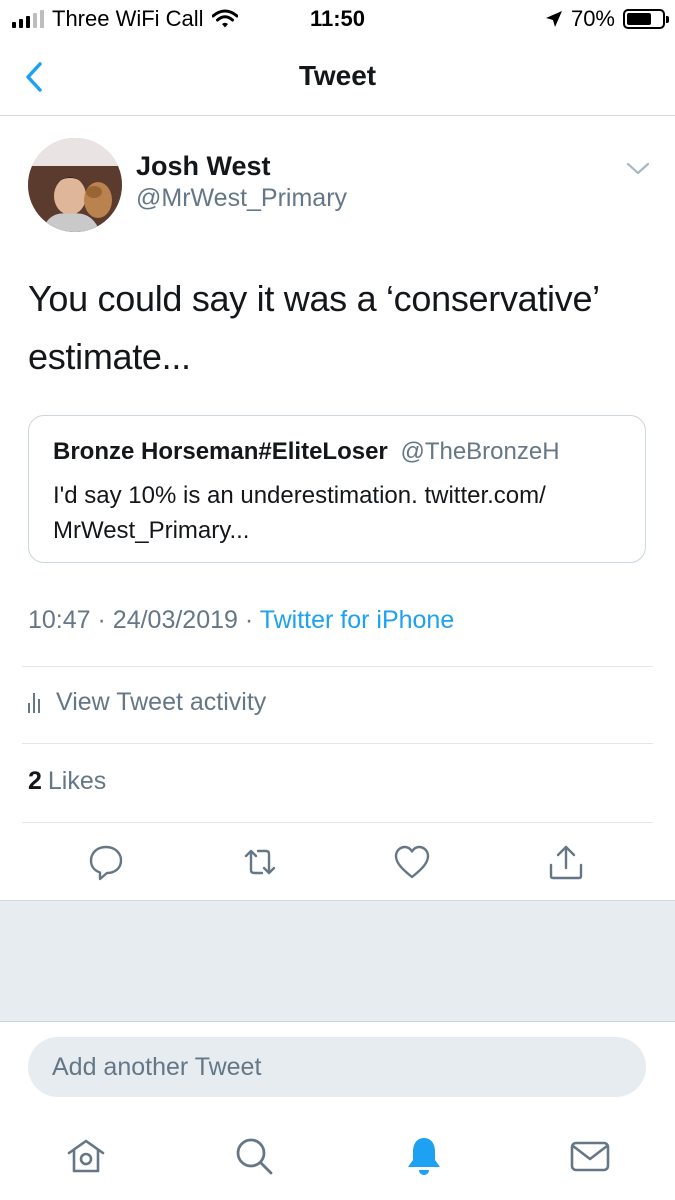  Describe the element at coordinates (220, 451) in the screenshot. I see `quoted-author-name: Bronze Horseman#EliteLoser` at that location.